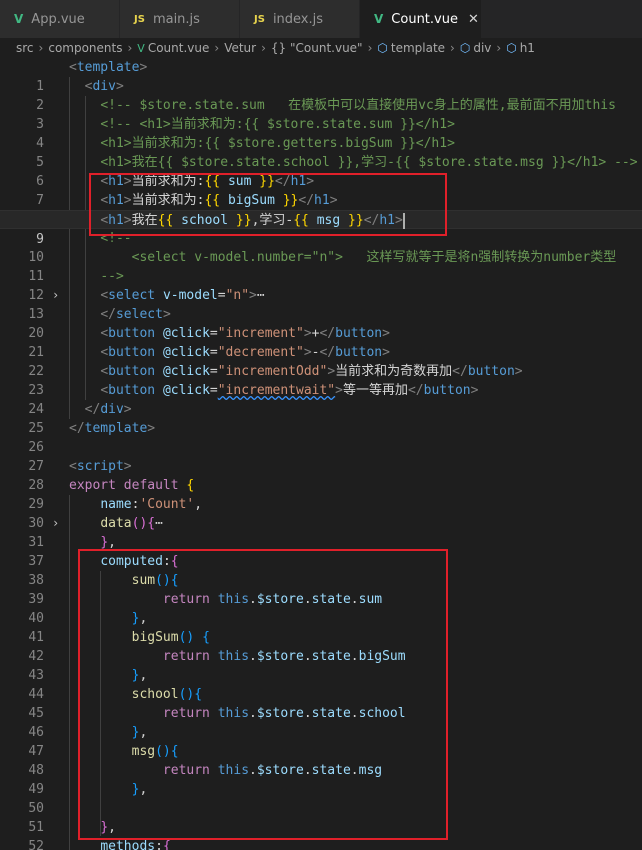 The width and height of the screenshot is (642, 850). Describe the element at coordinates (321, 513) in the screenshot. I see `code-line: 30 name:'Count',` at that location.